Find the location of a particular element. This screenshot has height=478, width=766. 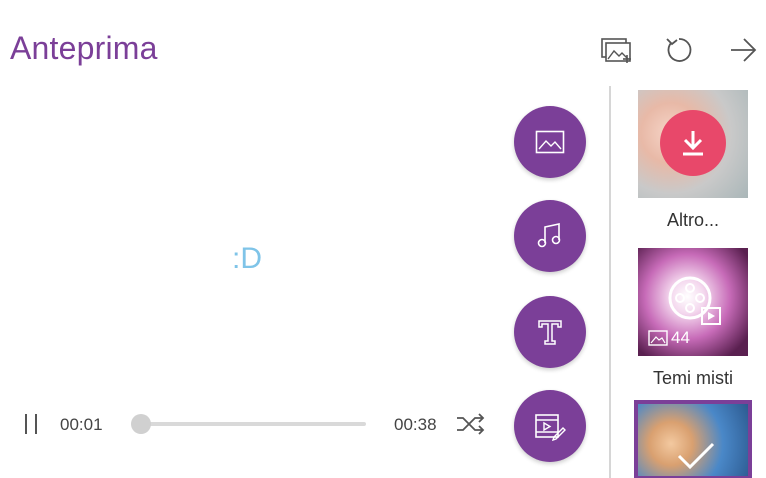

divider is located at coordinates (610, 282).